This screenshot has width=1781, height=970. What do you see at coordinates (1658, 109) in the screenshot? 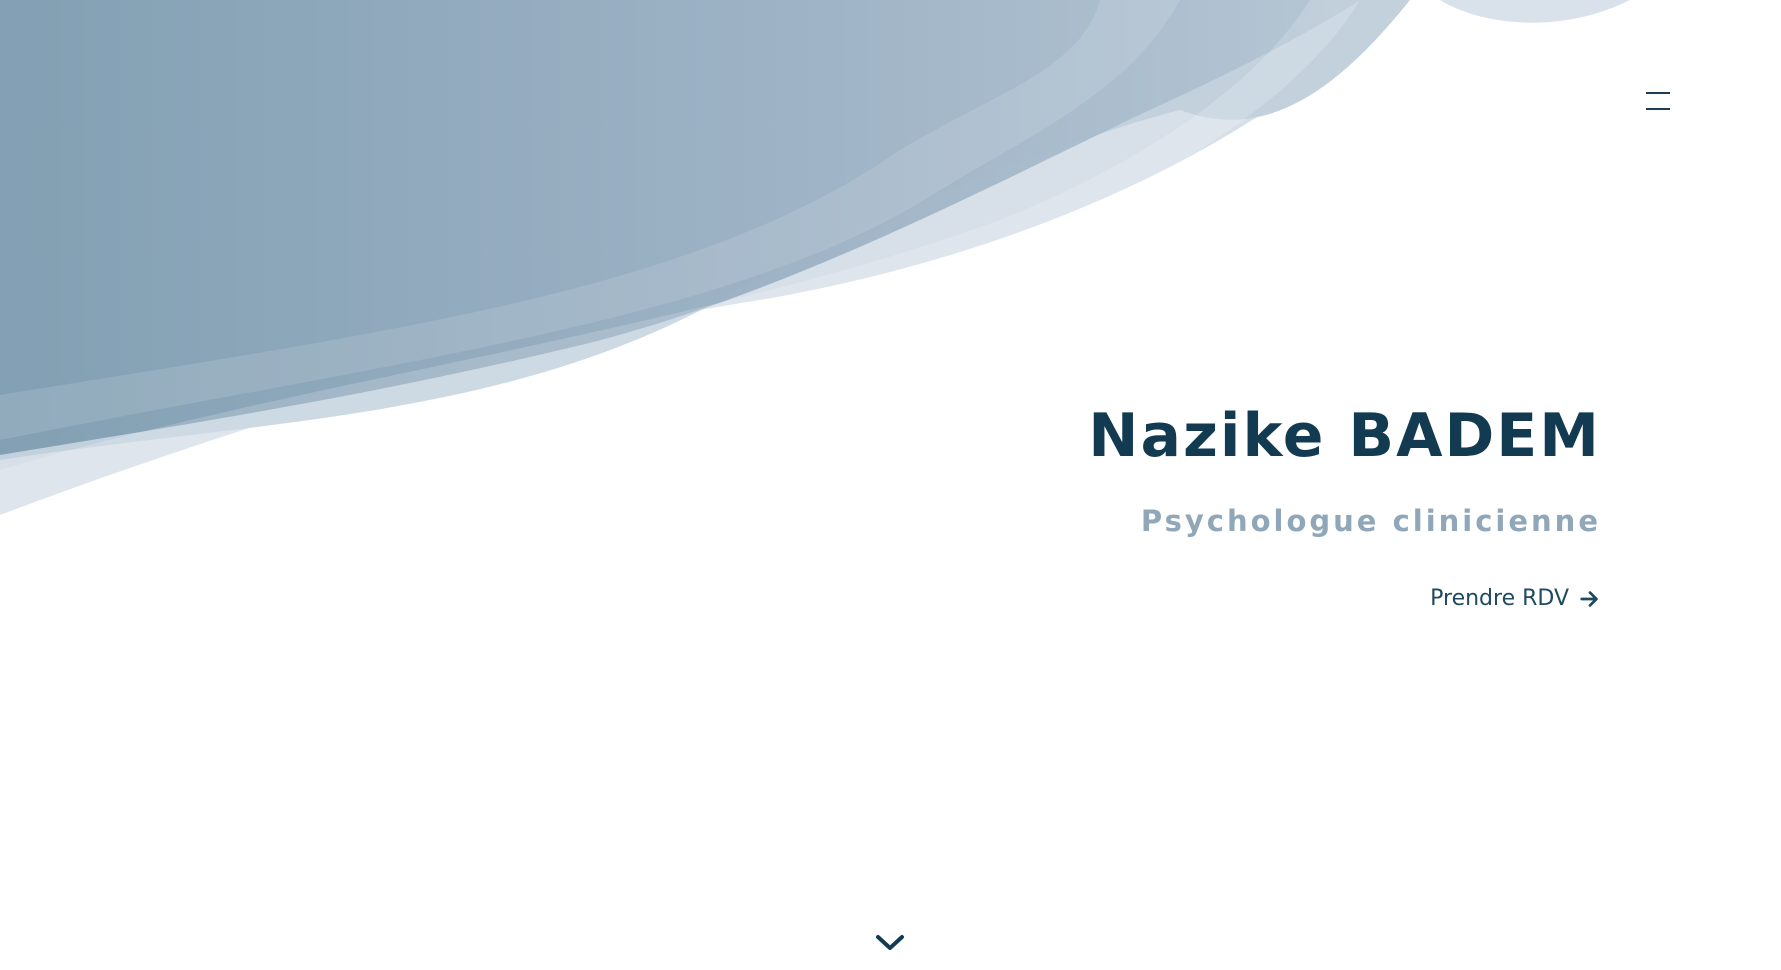
I see `hamburger-menu-icon-line` at bounding box center [1658, 109].